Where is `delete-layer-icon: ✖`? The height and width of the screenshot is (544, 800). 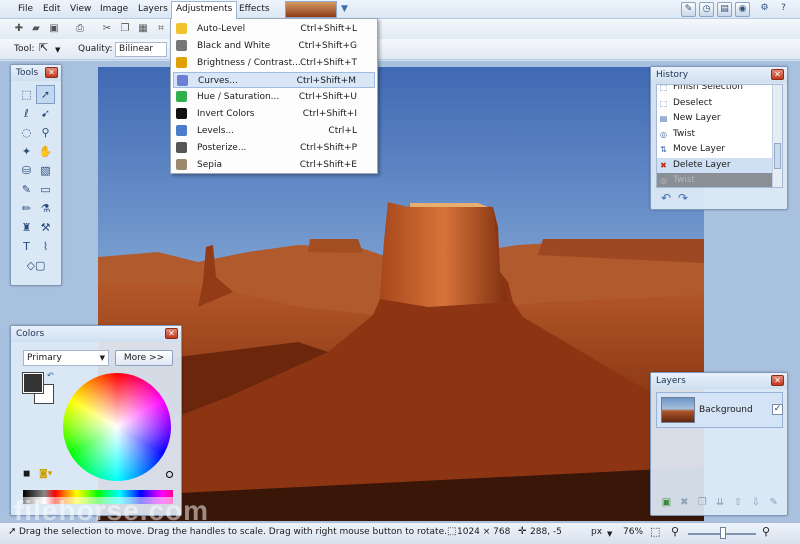
delete-layer-icon: ✖ is located at coordinates (684, 502).